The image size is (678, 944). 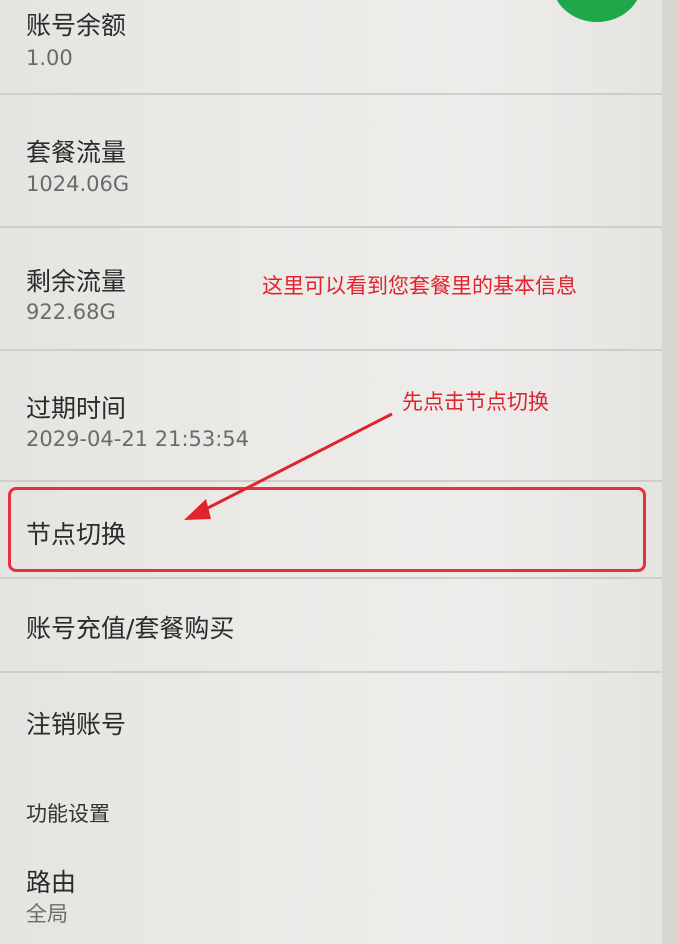 What do you see at coordinates (76, 25) in the screenshot?
I see `balance-label: 账号余额` at bounding box center [76, 25].